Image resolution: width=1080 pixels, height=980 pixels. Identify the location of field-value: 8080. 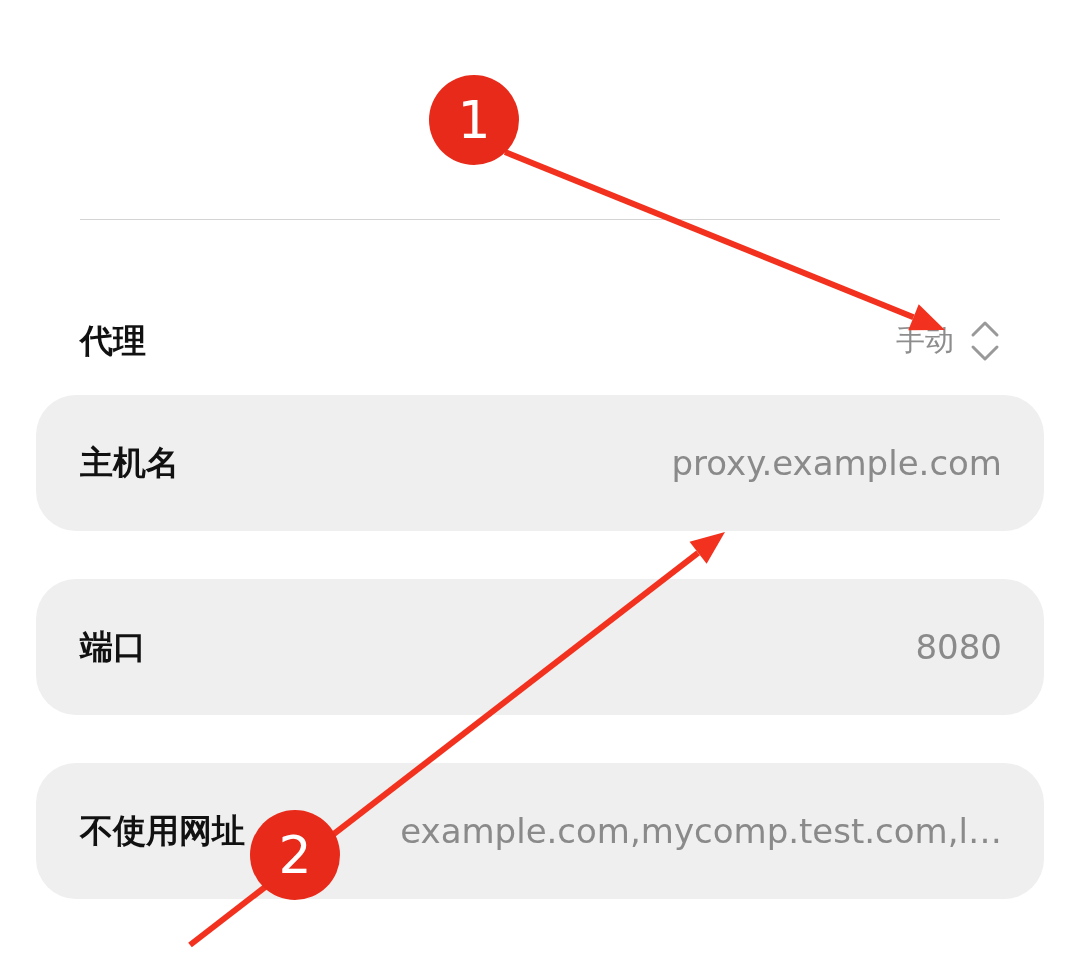
(958, 647).